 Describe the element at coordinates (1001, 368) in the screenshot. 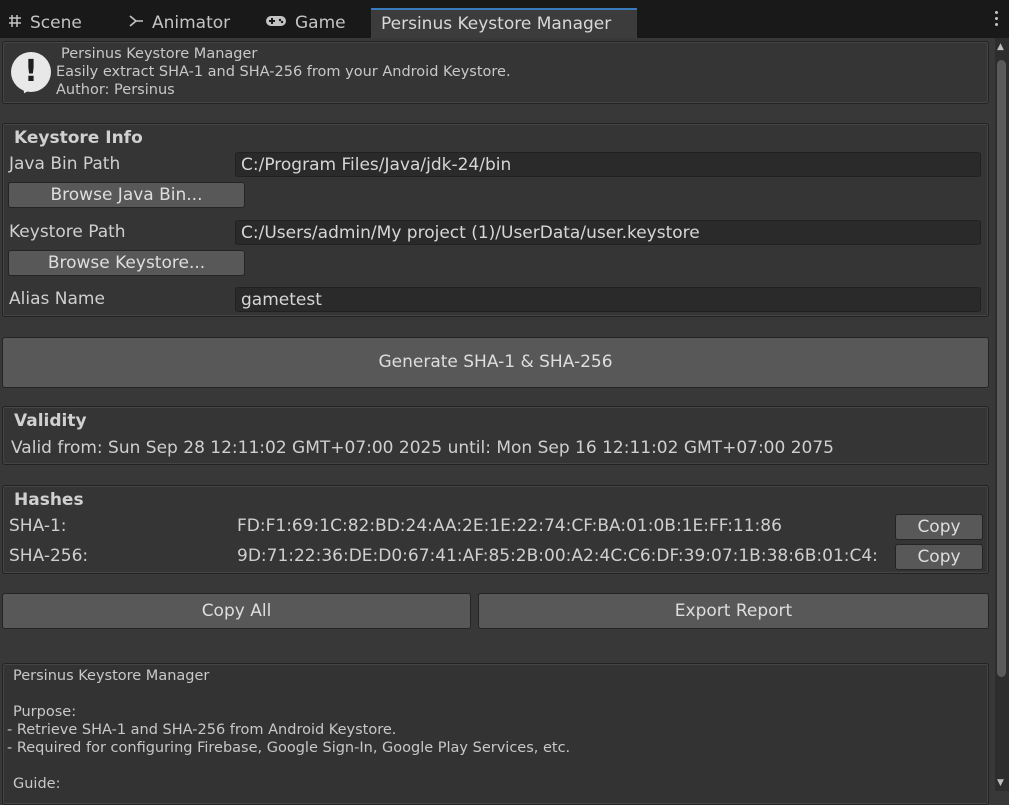

I see `scroll-thumb` at that location.